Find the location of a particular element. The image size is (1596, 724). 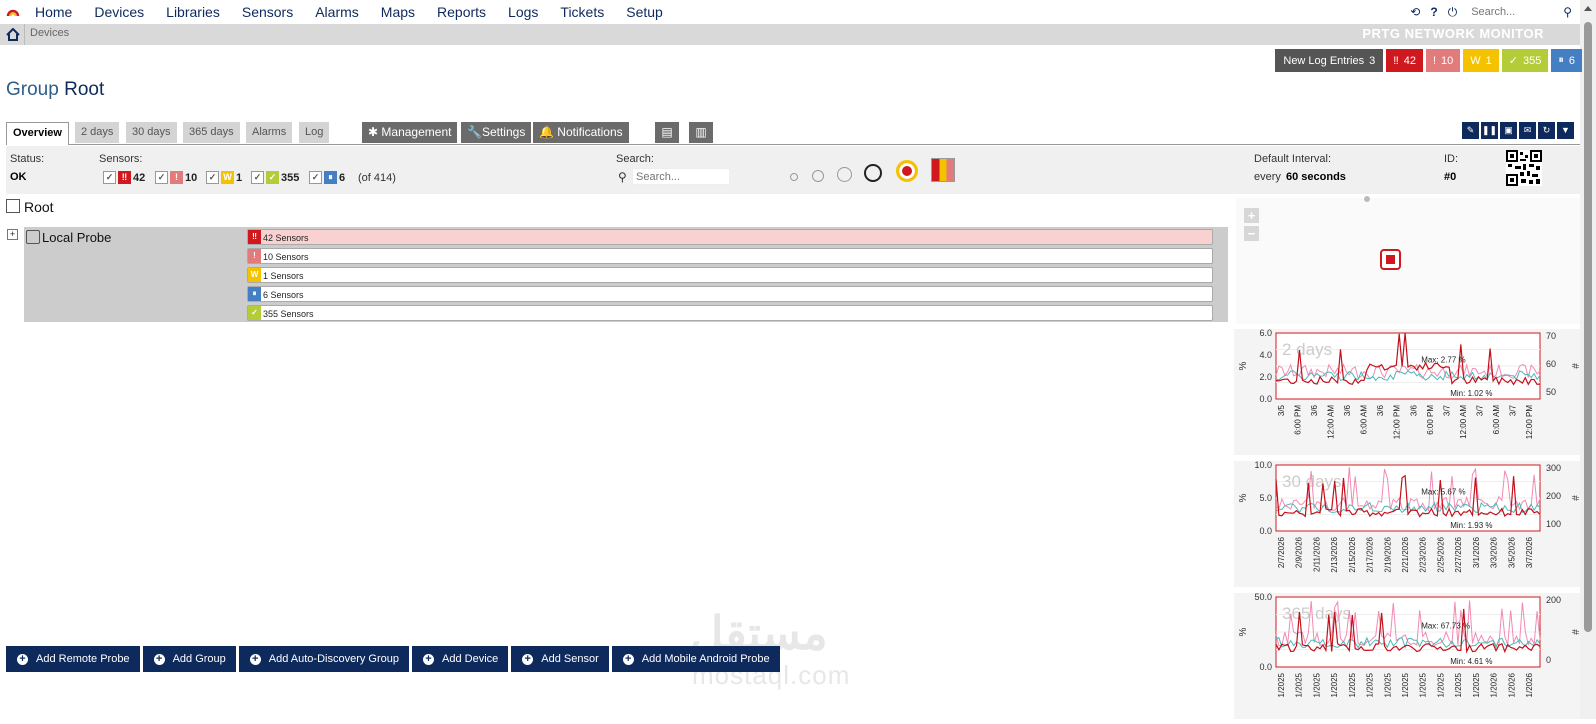

history-icon: ▥ is located at coordinates (701, 132).